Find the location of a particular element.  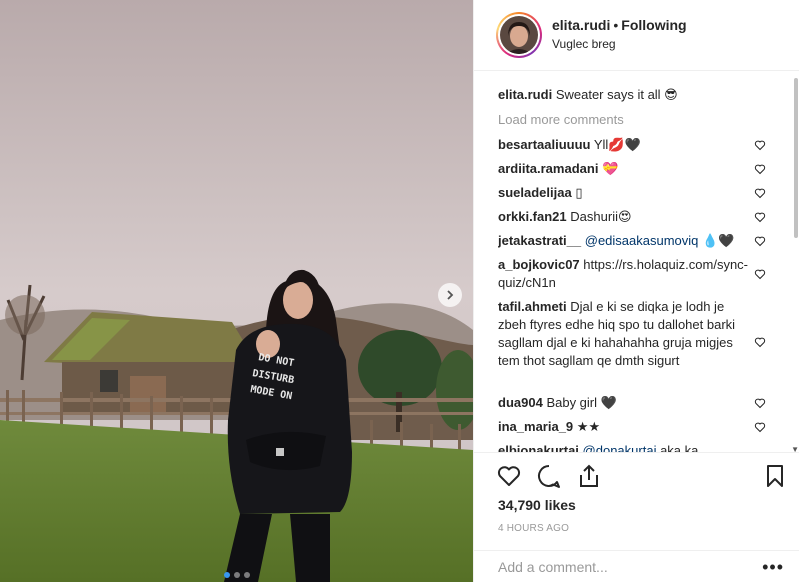

comment-text: 💧🖤 is located at coordinates (718, 240).